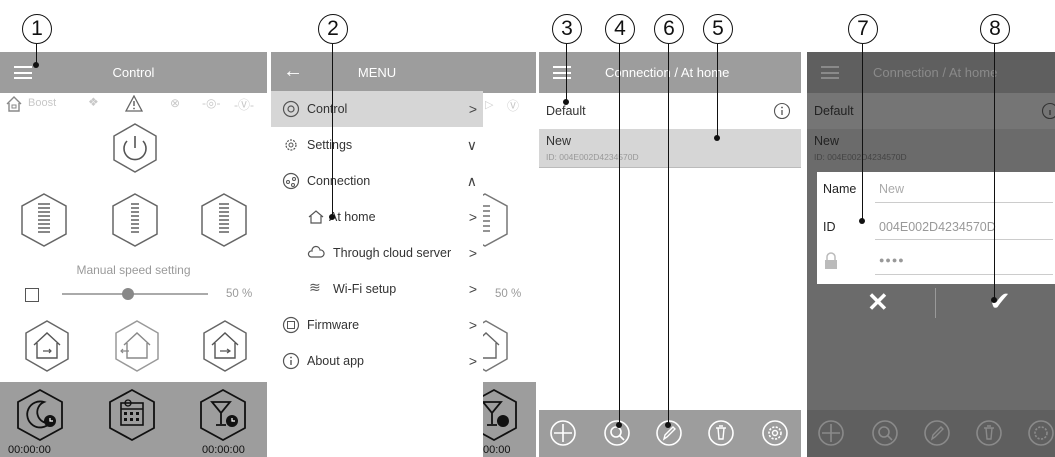 This screenshot has width=1055, height=457. What do you see at coordinates (44, 220) in the screenshot?
I see `speed-1-button` at bounding box center [44, 220].